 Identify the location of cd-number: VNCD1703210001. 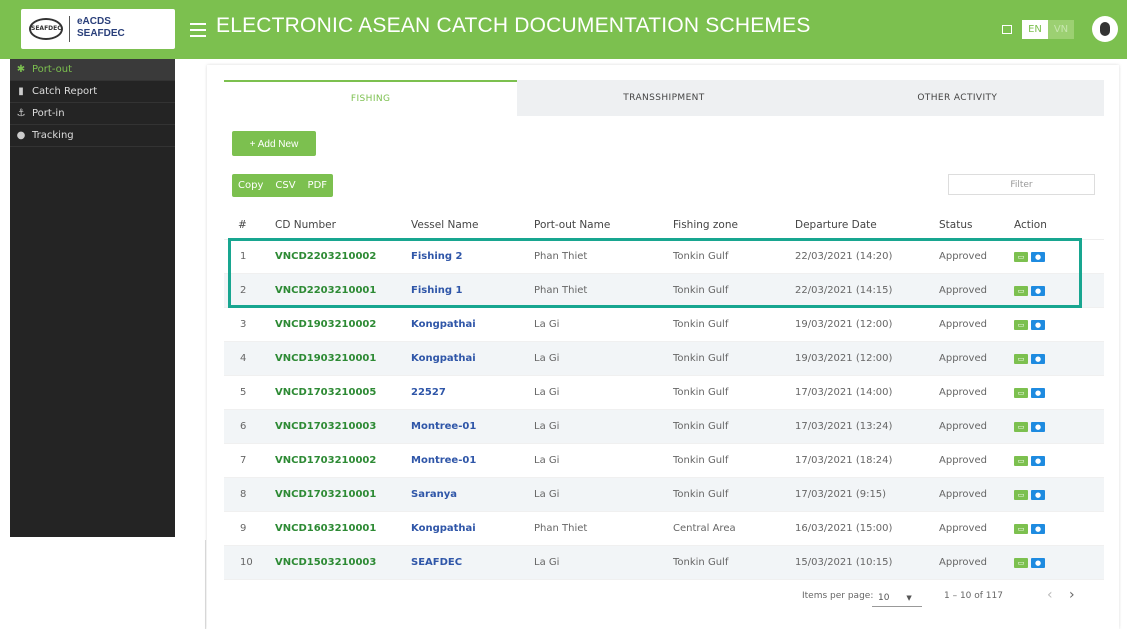
(343, 494).